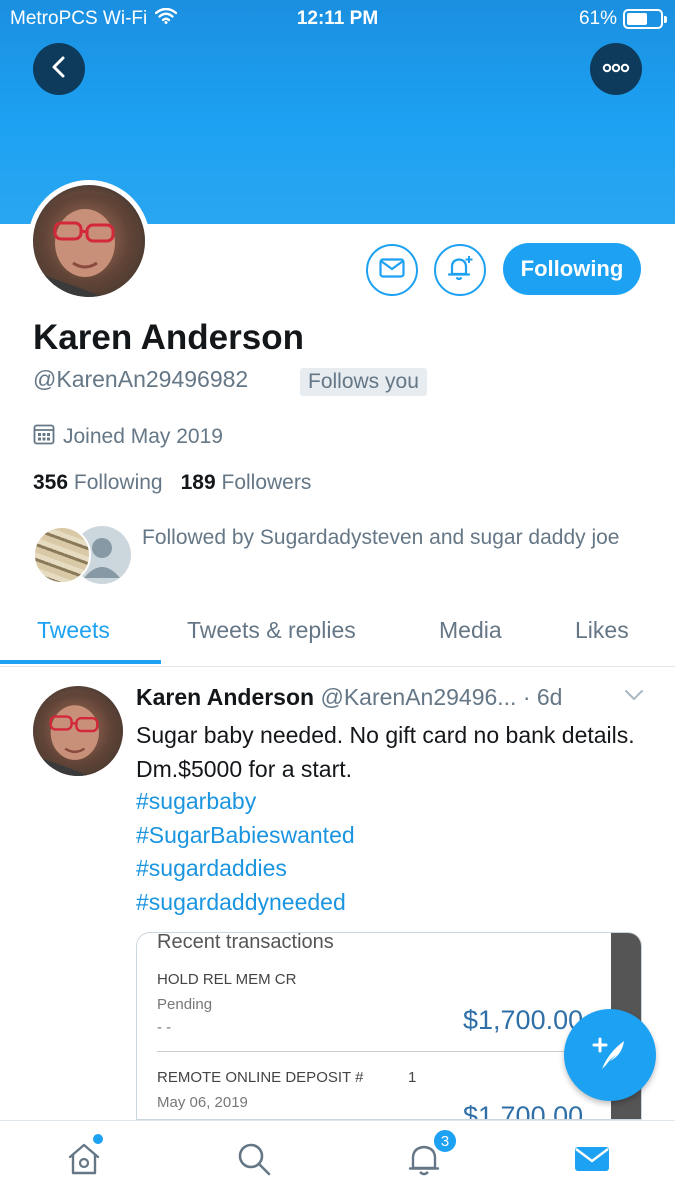 The height and width of the screenshot is (1200, 675). I want to click on media-row2-num: 1, so click(412, 1077).